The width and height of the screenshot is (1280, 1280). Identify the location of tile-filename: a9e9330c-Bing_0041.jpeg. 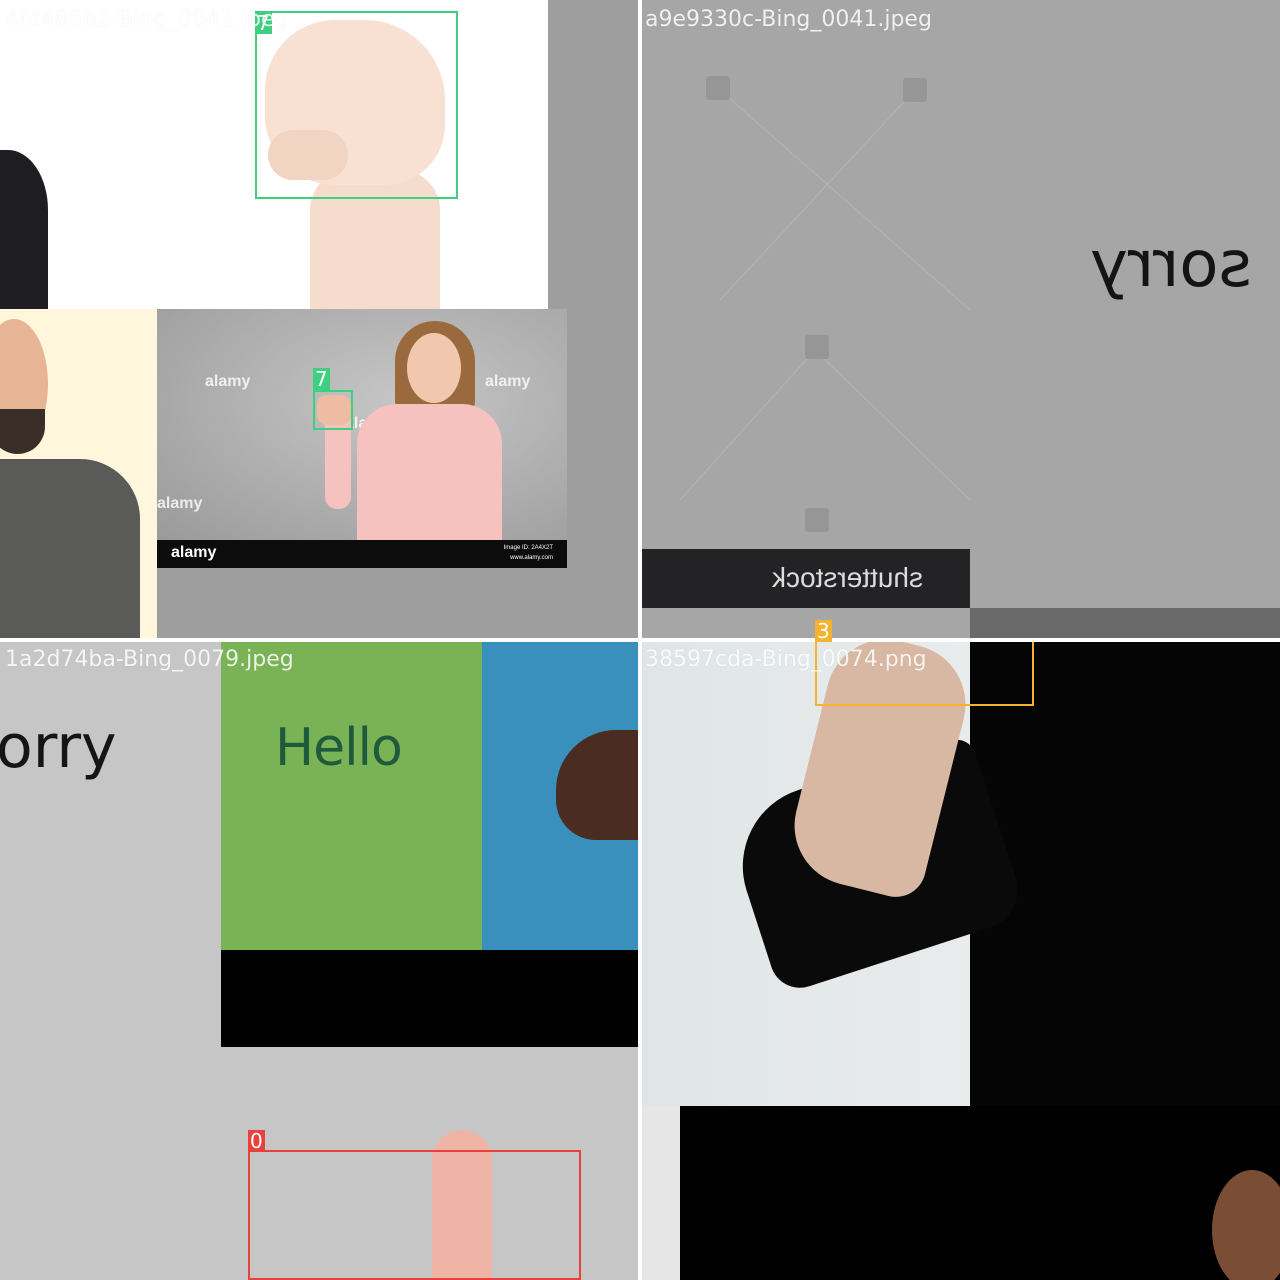
(788, 19).